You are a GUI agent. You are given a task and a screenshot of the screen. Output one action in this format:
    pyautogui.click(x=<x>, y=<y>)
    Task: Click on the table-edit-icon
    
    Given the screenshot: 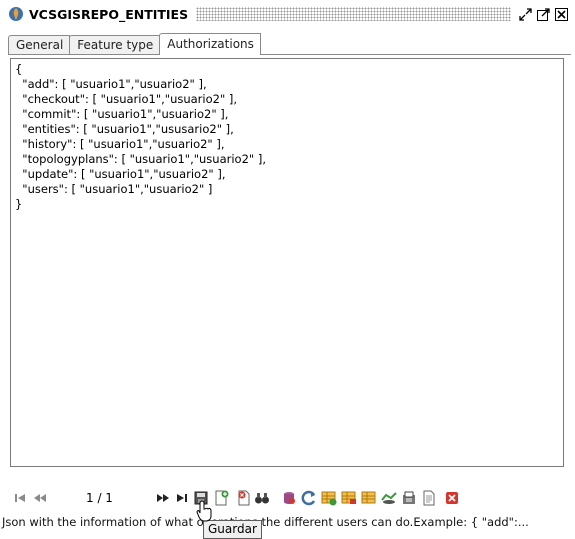 What is the action you would take?
    pyautogui.click(x=349, y=498)
    